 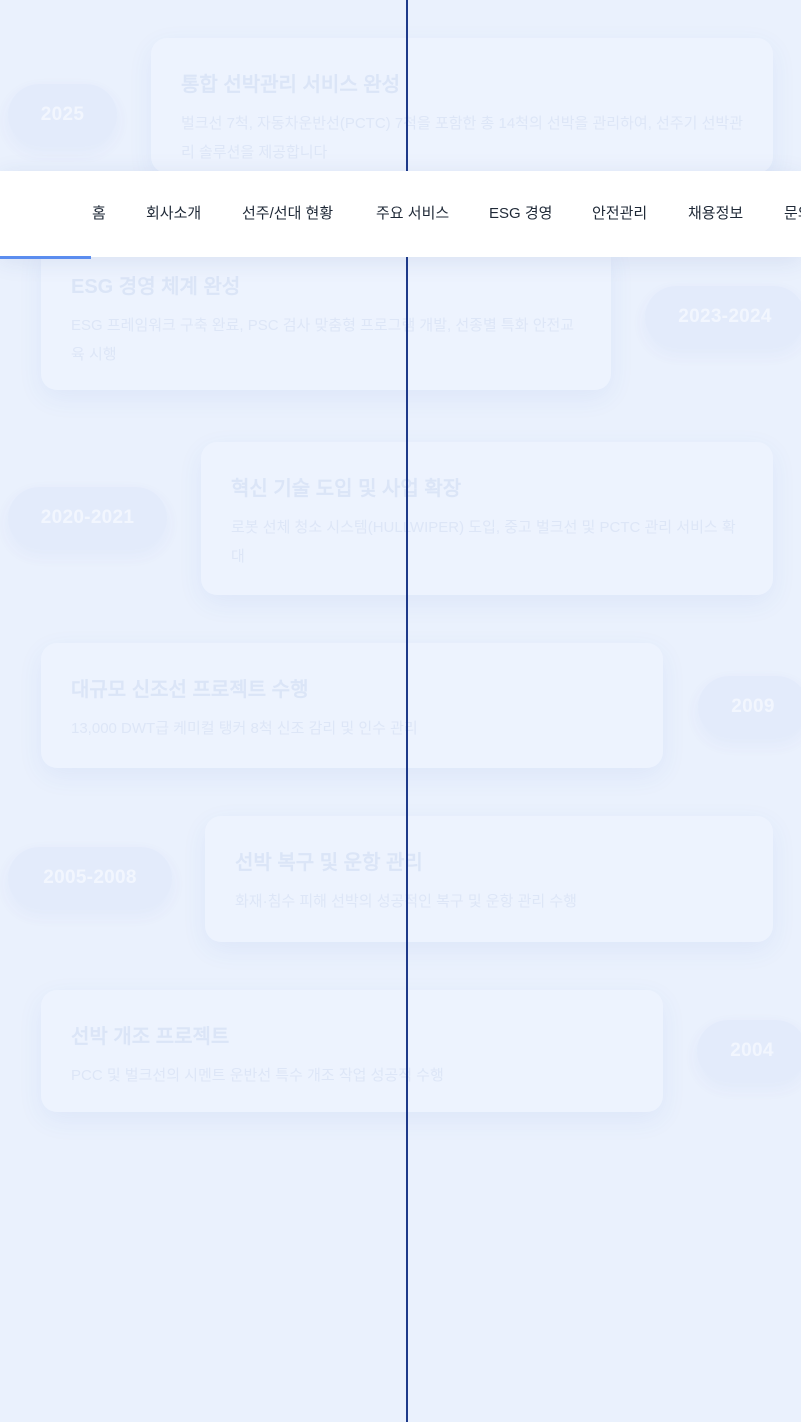 I want to click on timeline-title: 통합 선박관리 서비스 완성, so click(x=291, y=85).